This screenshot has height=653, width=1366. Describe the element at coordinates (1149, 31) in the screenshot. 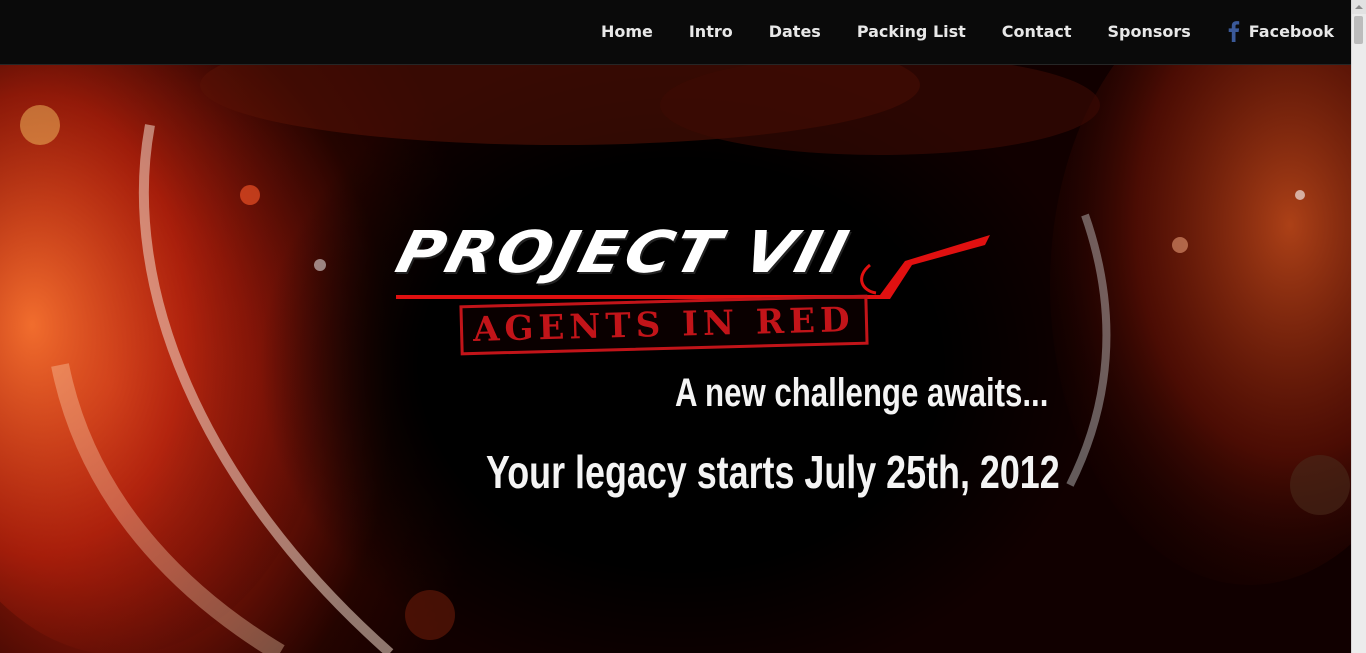

I see `nav-item-sponsors: Sponsors` at that location.